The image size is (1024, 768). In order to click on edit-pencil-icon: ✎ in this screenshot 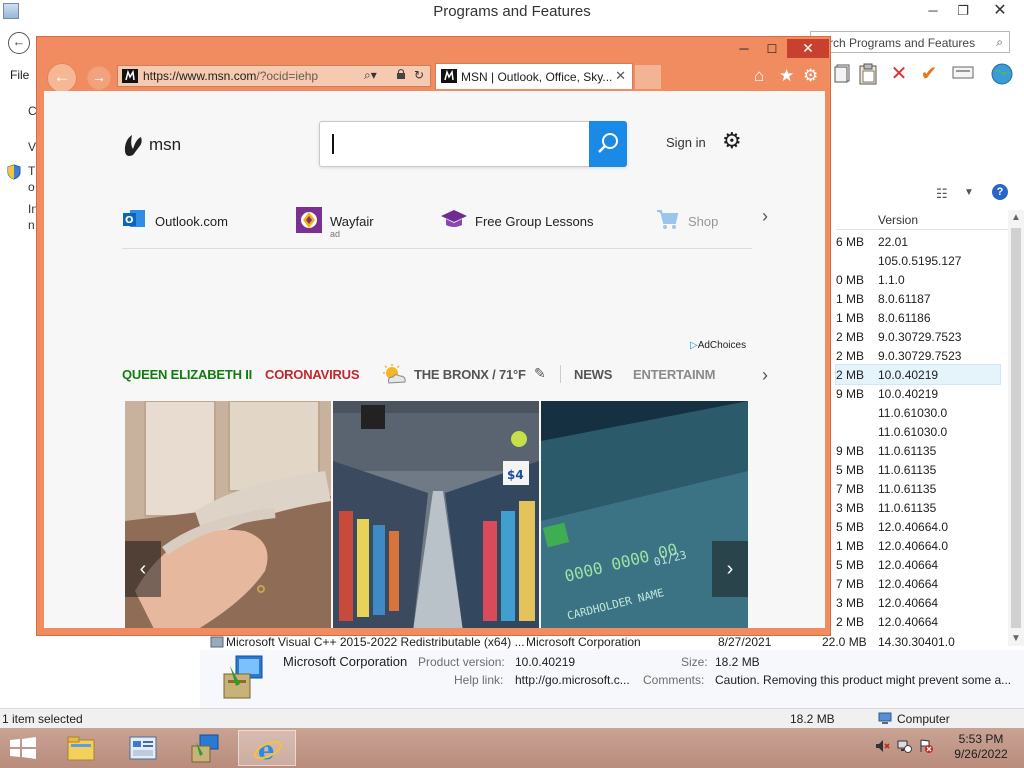, I will do `click(540, 373)`.